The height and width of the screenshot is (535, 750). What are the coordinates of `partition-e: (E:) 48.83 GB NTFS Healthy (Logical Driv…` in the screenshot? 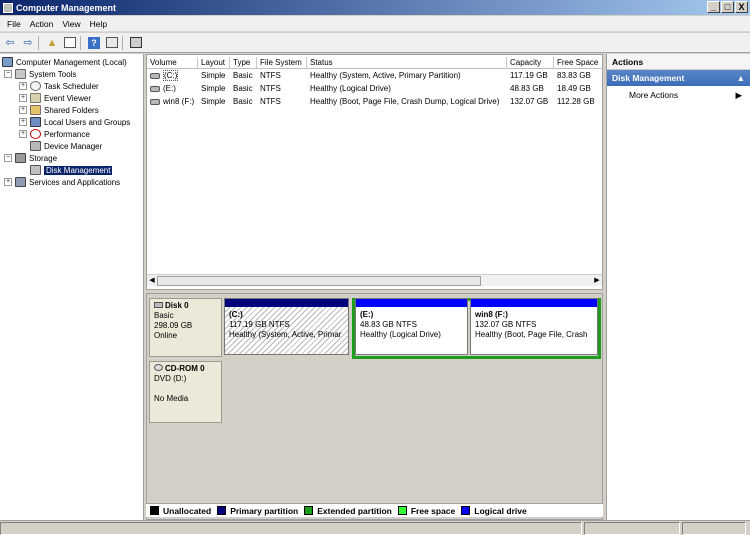 It's located at (411, 326).